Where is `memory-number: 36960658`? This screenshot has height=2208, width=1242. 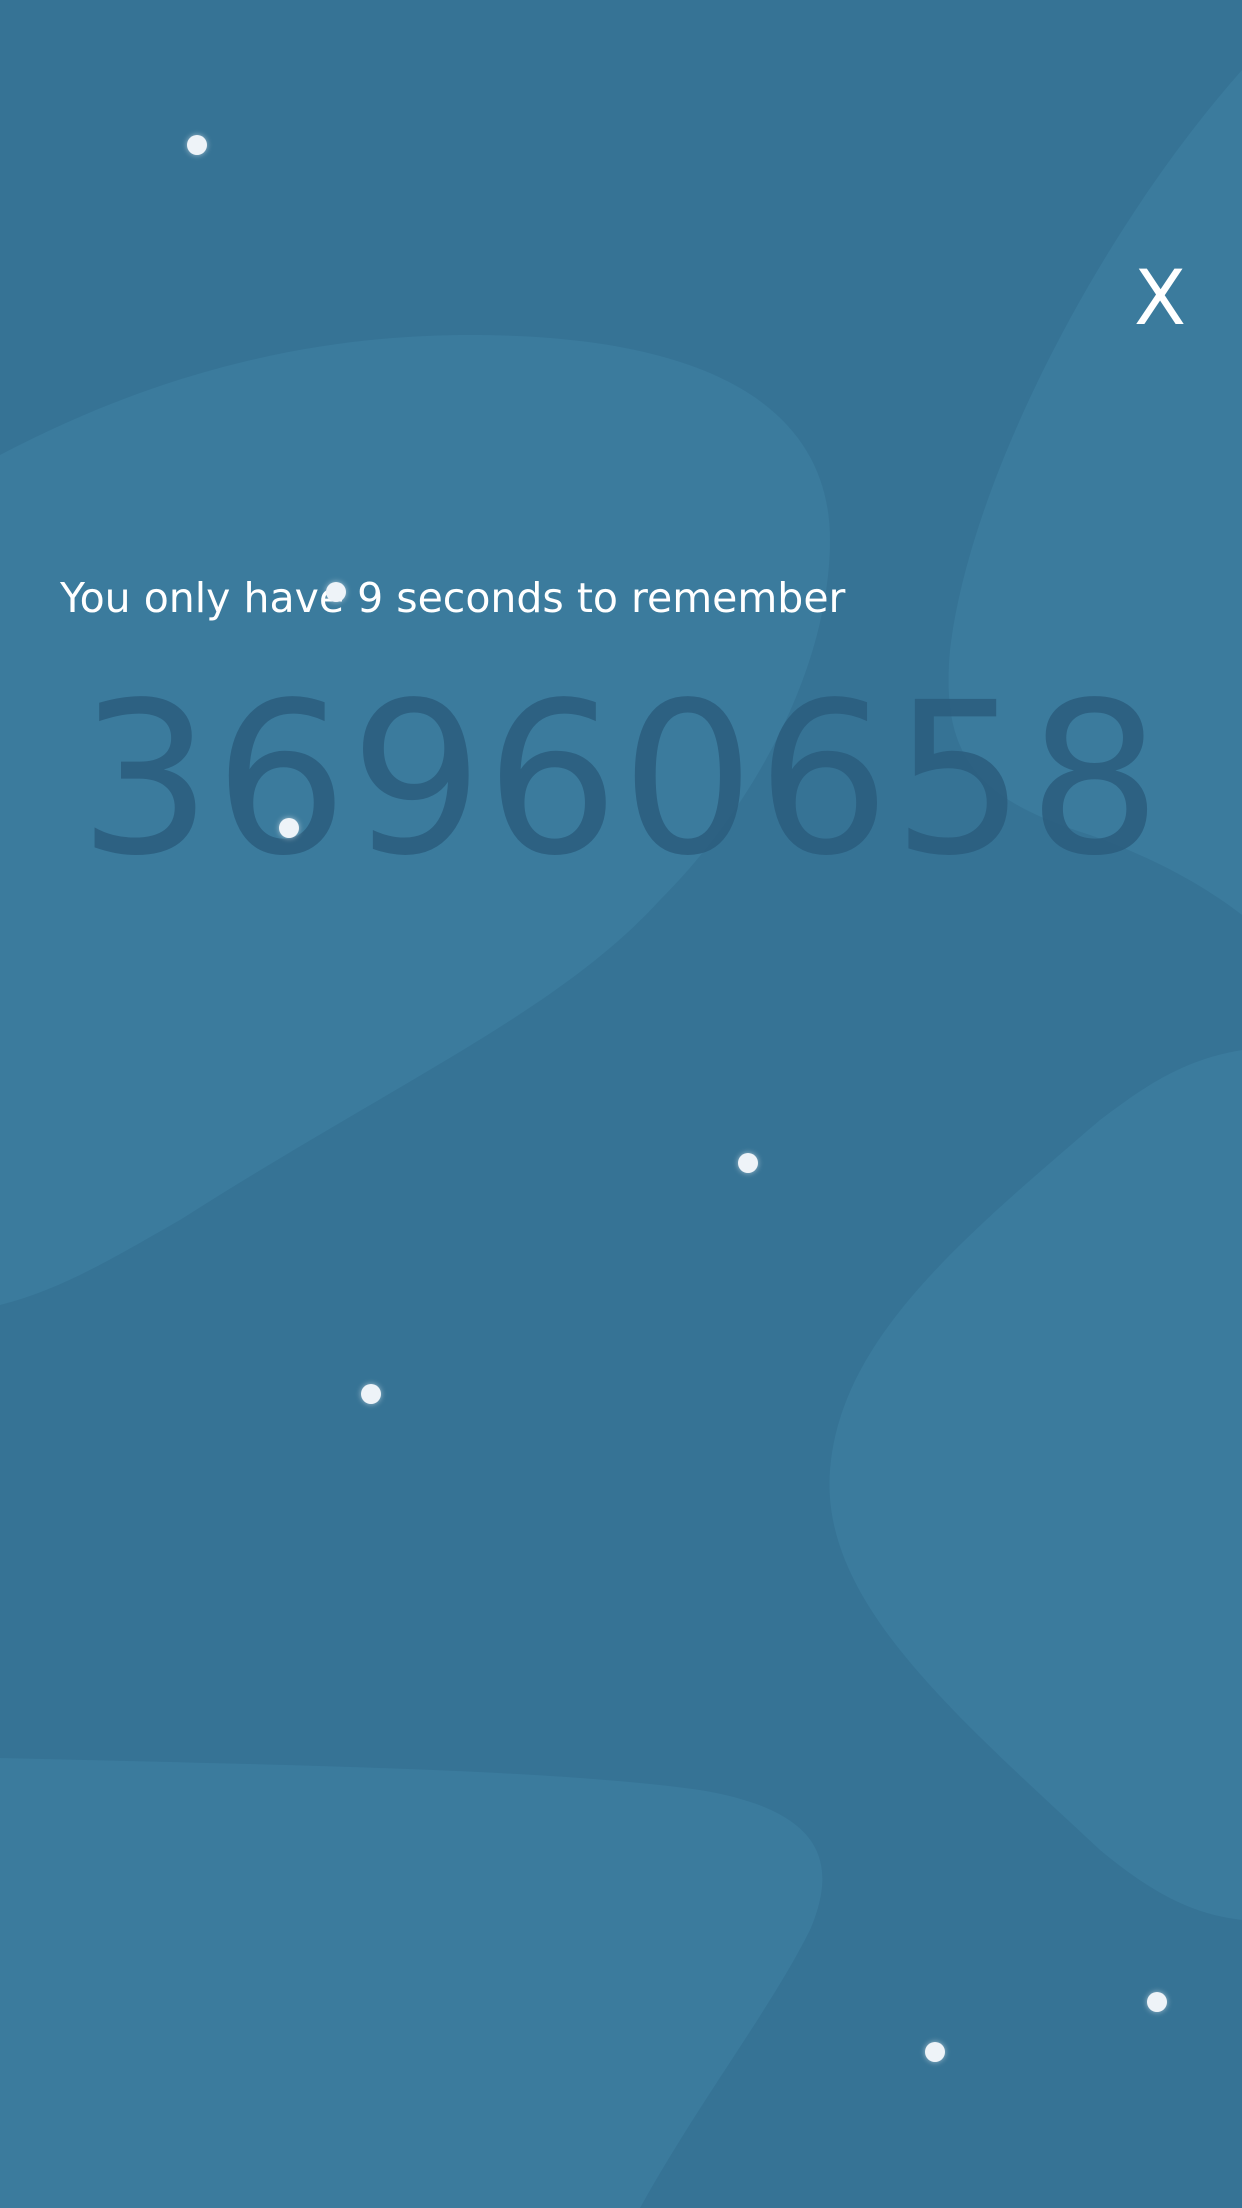 memory-number: 36960658 is located at coordinates (621, 779).